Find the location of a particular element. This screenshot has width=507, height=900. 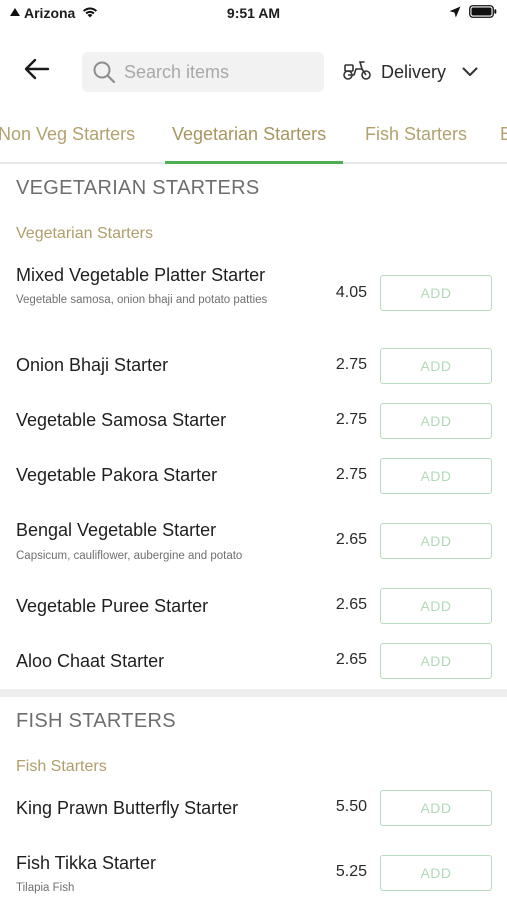

item-name: Bengal Vegetable Starter is located at coordinates (116, 530).